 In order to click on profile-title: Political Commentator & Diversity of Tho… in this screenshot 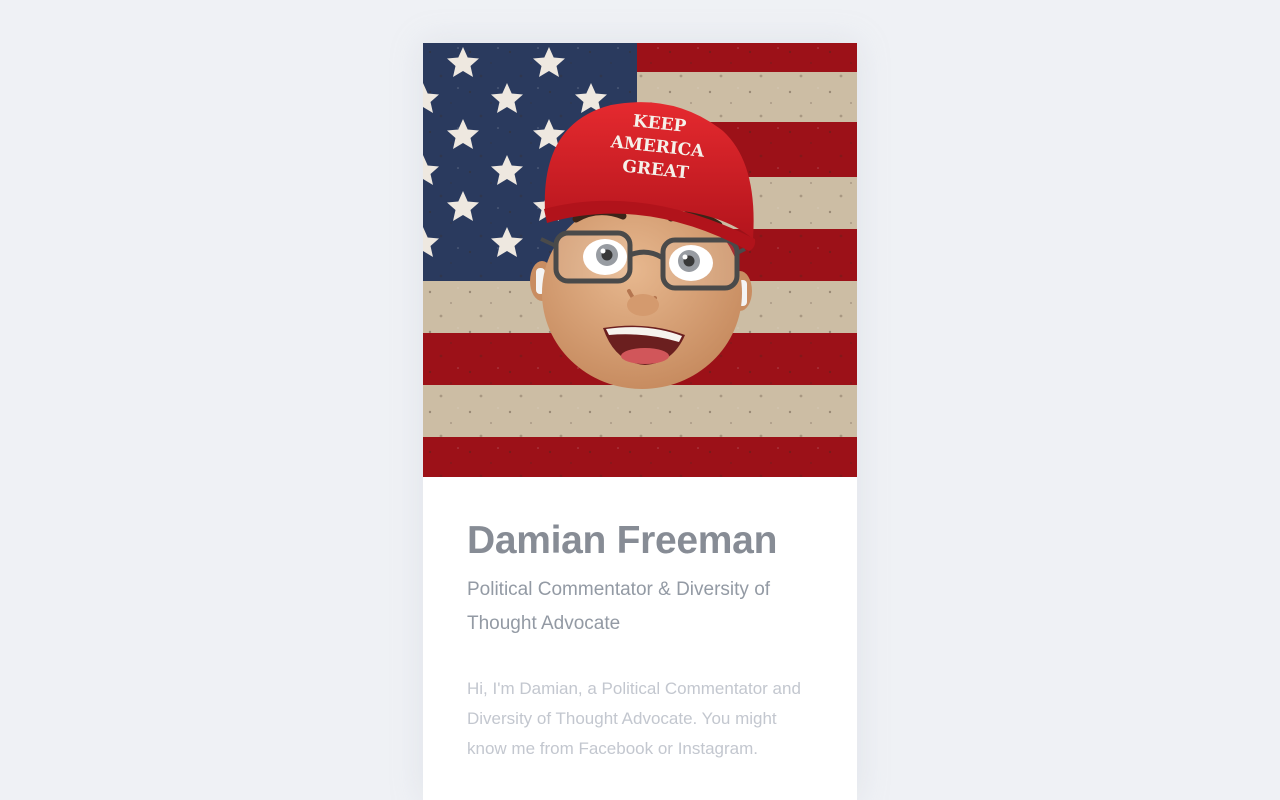, I will do `click(619, 606)`.